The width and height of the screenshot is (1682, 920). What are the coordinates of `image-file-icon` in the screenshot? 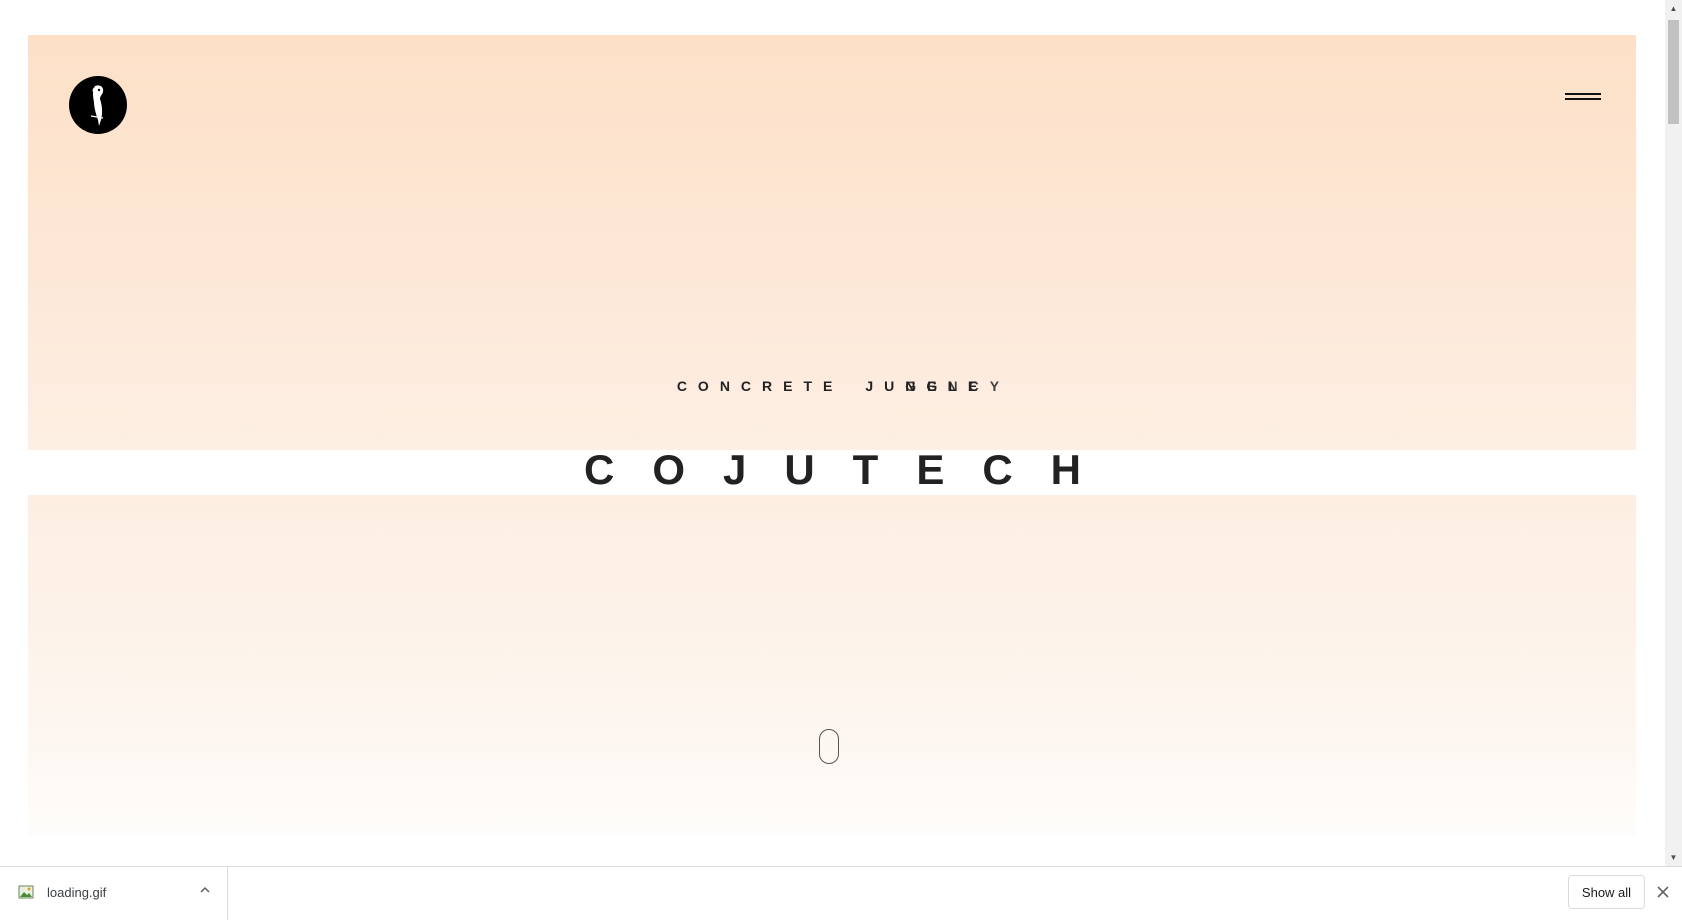 It's located at (26, 892).